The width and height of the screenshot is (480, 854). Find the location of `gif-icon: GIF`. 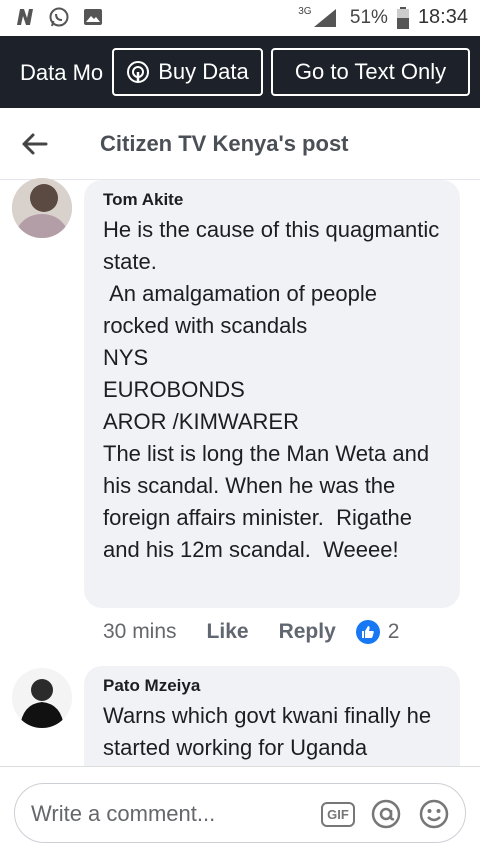

gif-icon: GIF is located at coordinates (338, 814).